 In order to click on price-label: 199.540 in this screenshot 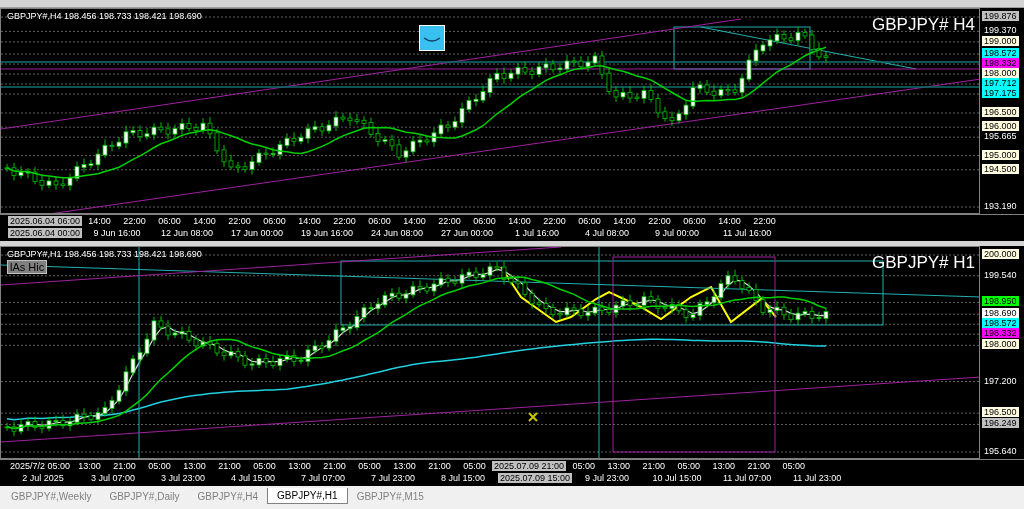, I will do `click(1000, 274)`.